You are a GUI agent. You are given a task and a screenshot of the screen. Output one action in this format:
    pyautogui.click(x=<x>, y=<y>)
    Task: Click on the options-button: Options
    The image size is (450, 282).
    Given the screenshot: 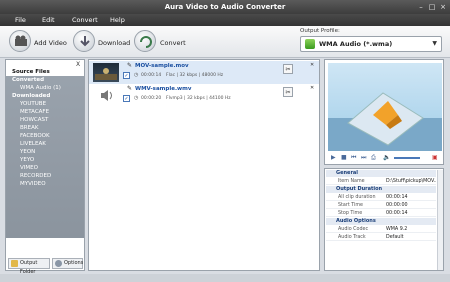 What is the action you would take?
    pyautogui.click(x=67, y=263)
    